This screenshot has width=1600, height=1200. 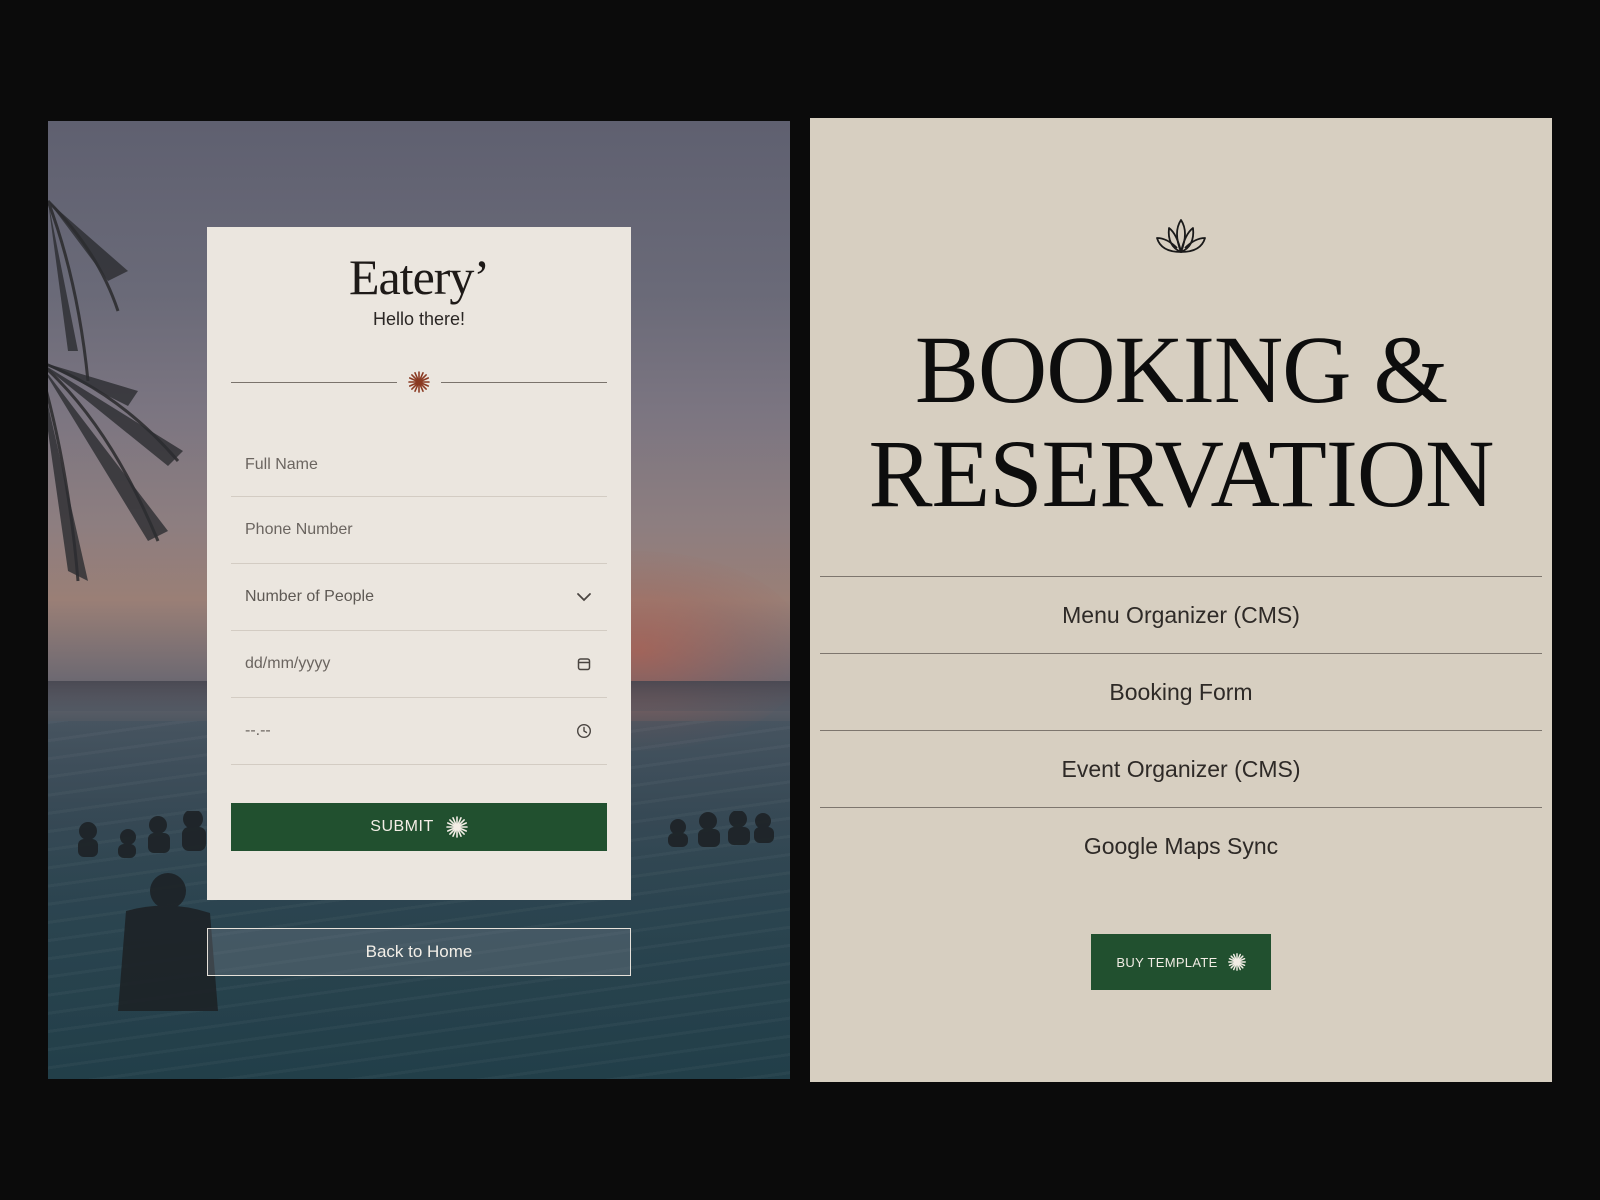 I want to click on full-name-field, so click(x=419, y=465).